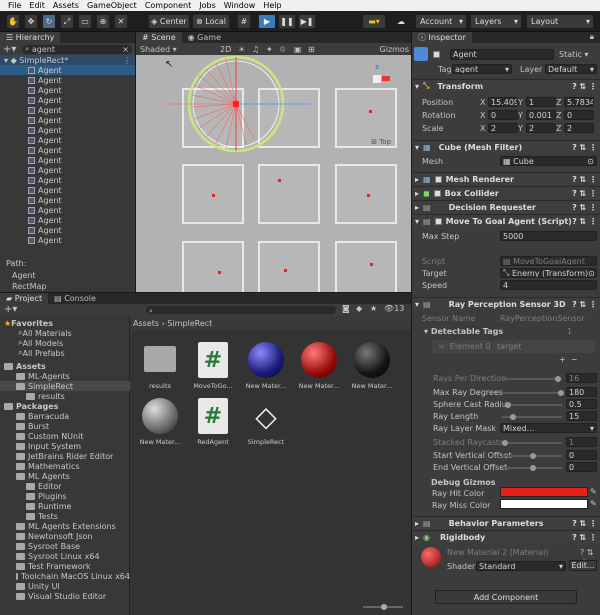 The width and height of the screenshot is (600, 615). Describe the element at coordinates (562, 359) in the screenshot. I see `add-icon: +` at that location.